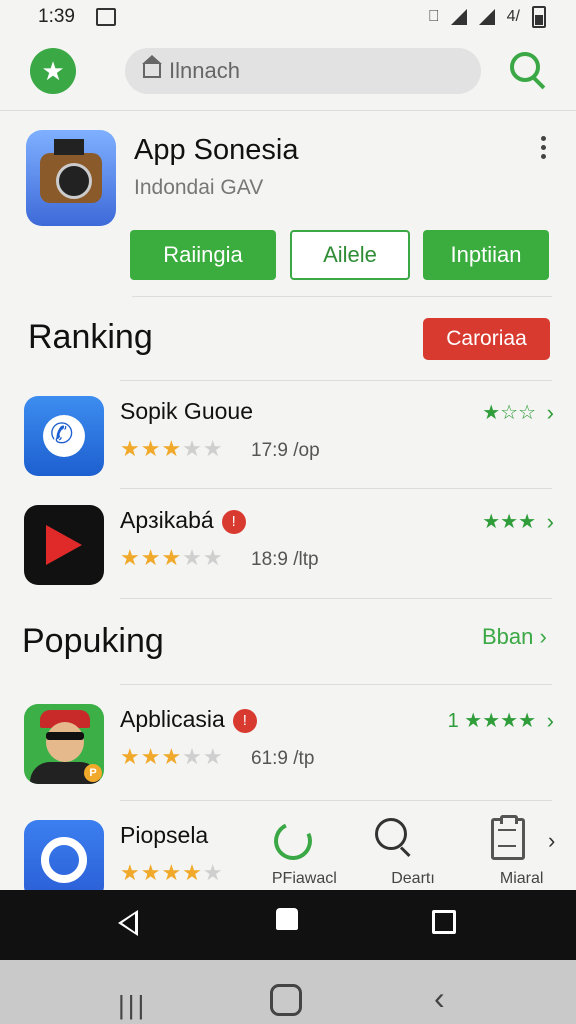 Image resolution: width=576 pixels, height=1024 pixels. I want to click on tab-refresh: PFiawacl, so click(304, 851).